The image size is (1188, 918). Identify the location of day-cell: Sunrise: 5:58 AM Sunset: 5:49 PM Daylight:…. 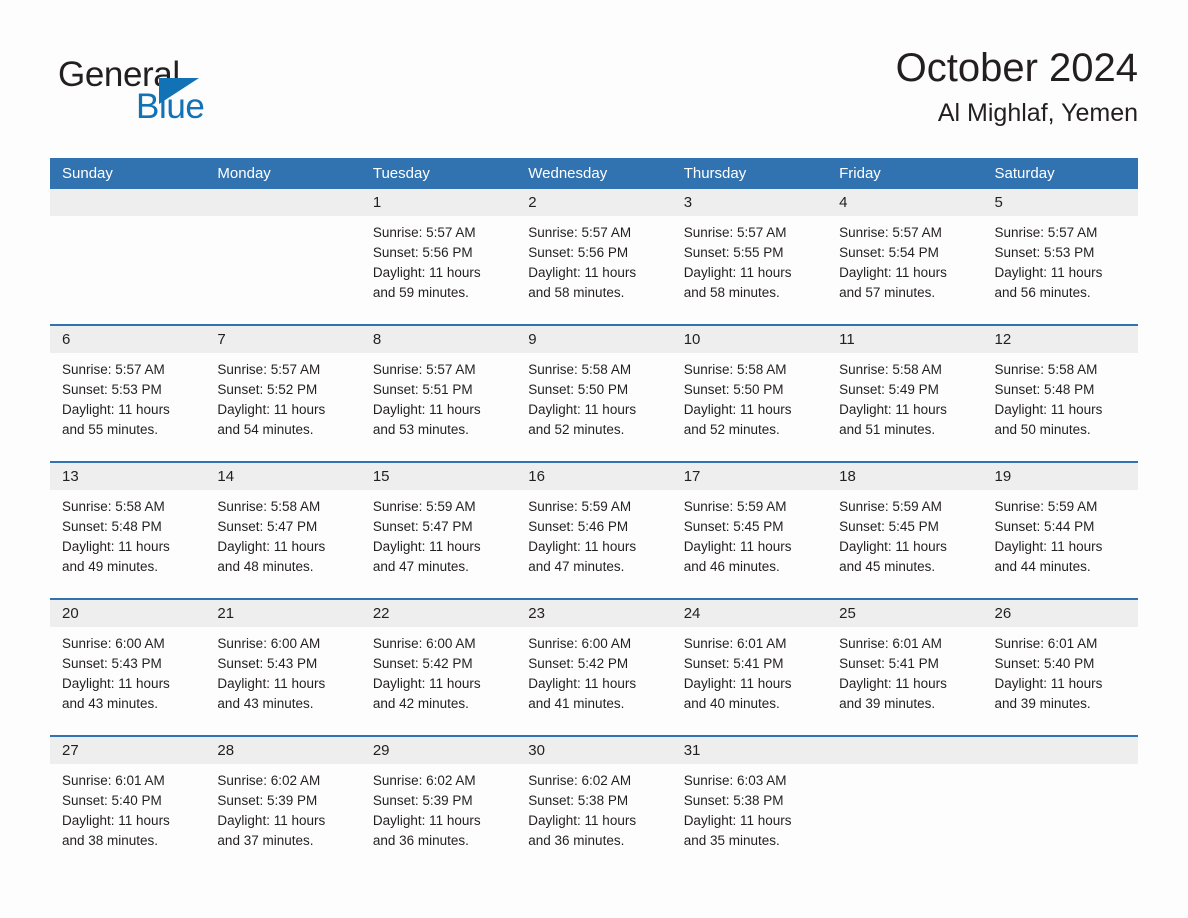
(904, 407).